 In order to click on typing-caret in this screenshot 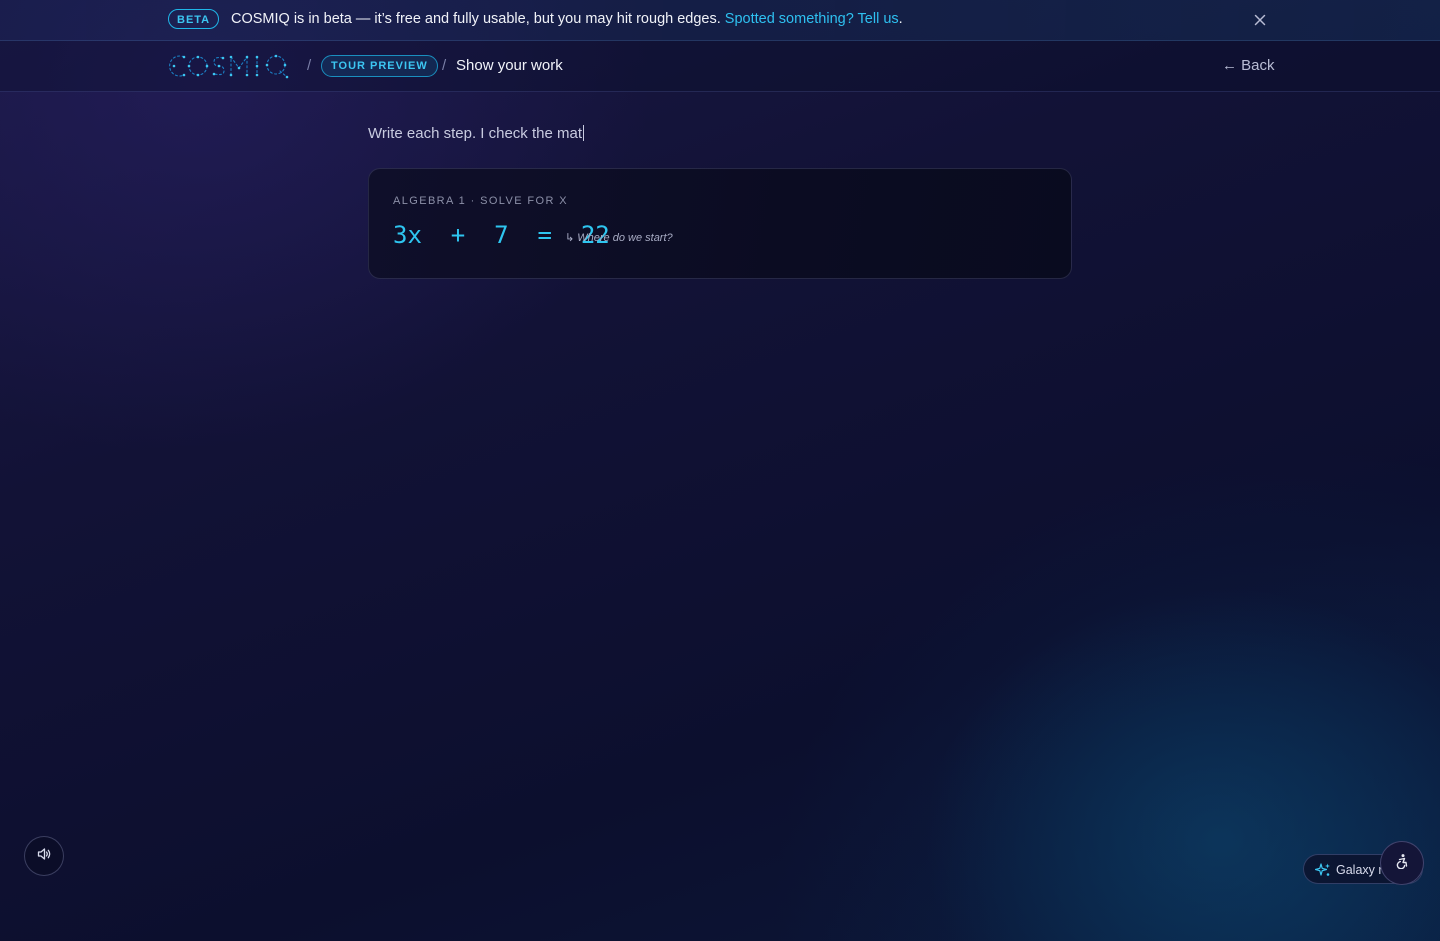, I will do `click(583, 133)`.